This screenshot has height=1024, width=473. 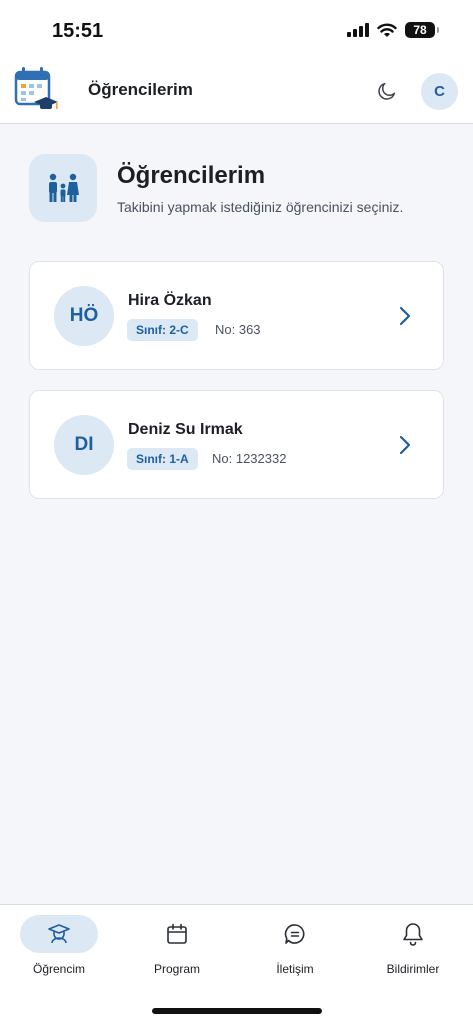 I want to click on class-badge: Sınıf: 1-A, so click(x=162, y=459).